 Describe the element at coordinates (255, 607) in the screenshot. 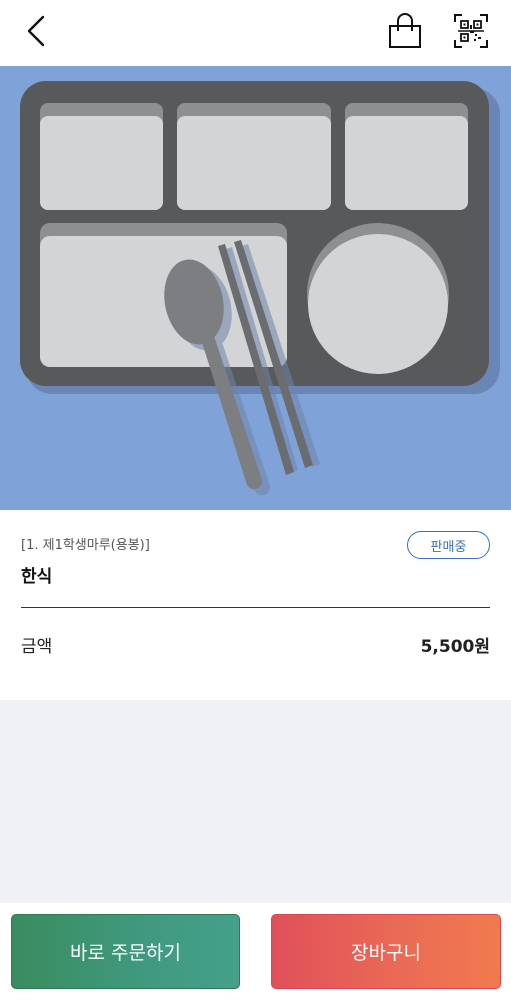

I see `divider` at that location.